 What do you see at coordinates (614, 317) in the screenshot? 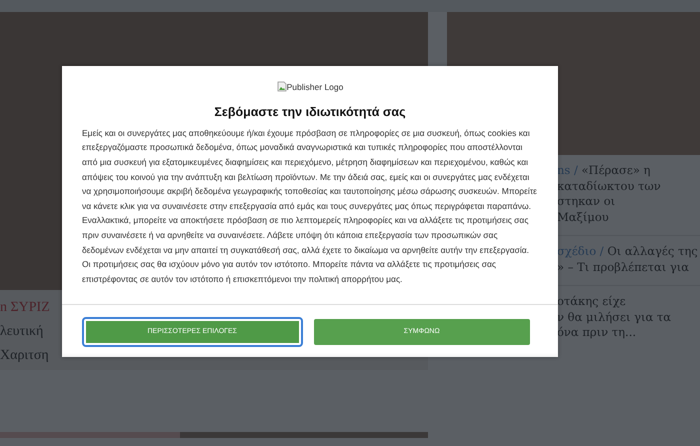
I see `headline-line: ν θα μιλήσει για τα` at bounding box center [614, 317].